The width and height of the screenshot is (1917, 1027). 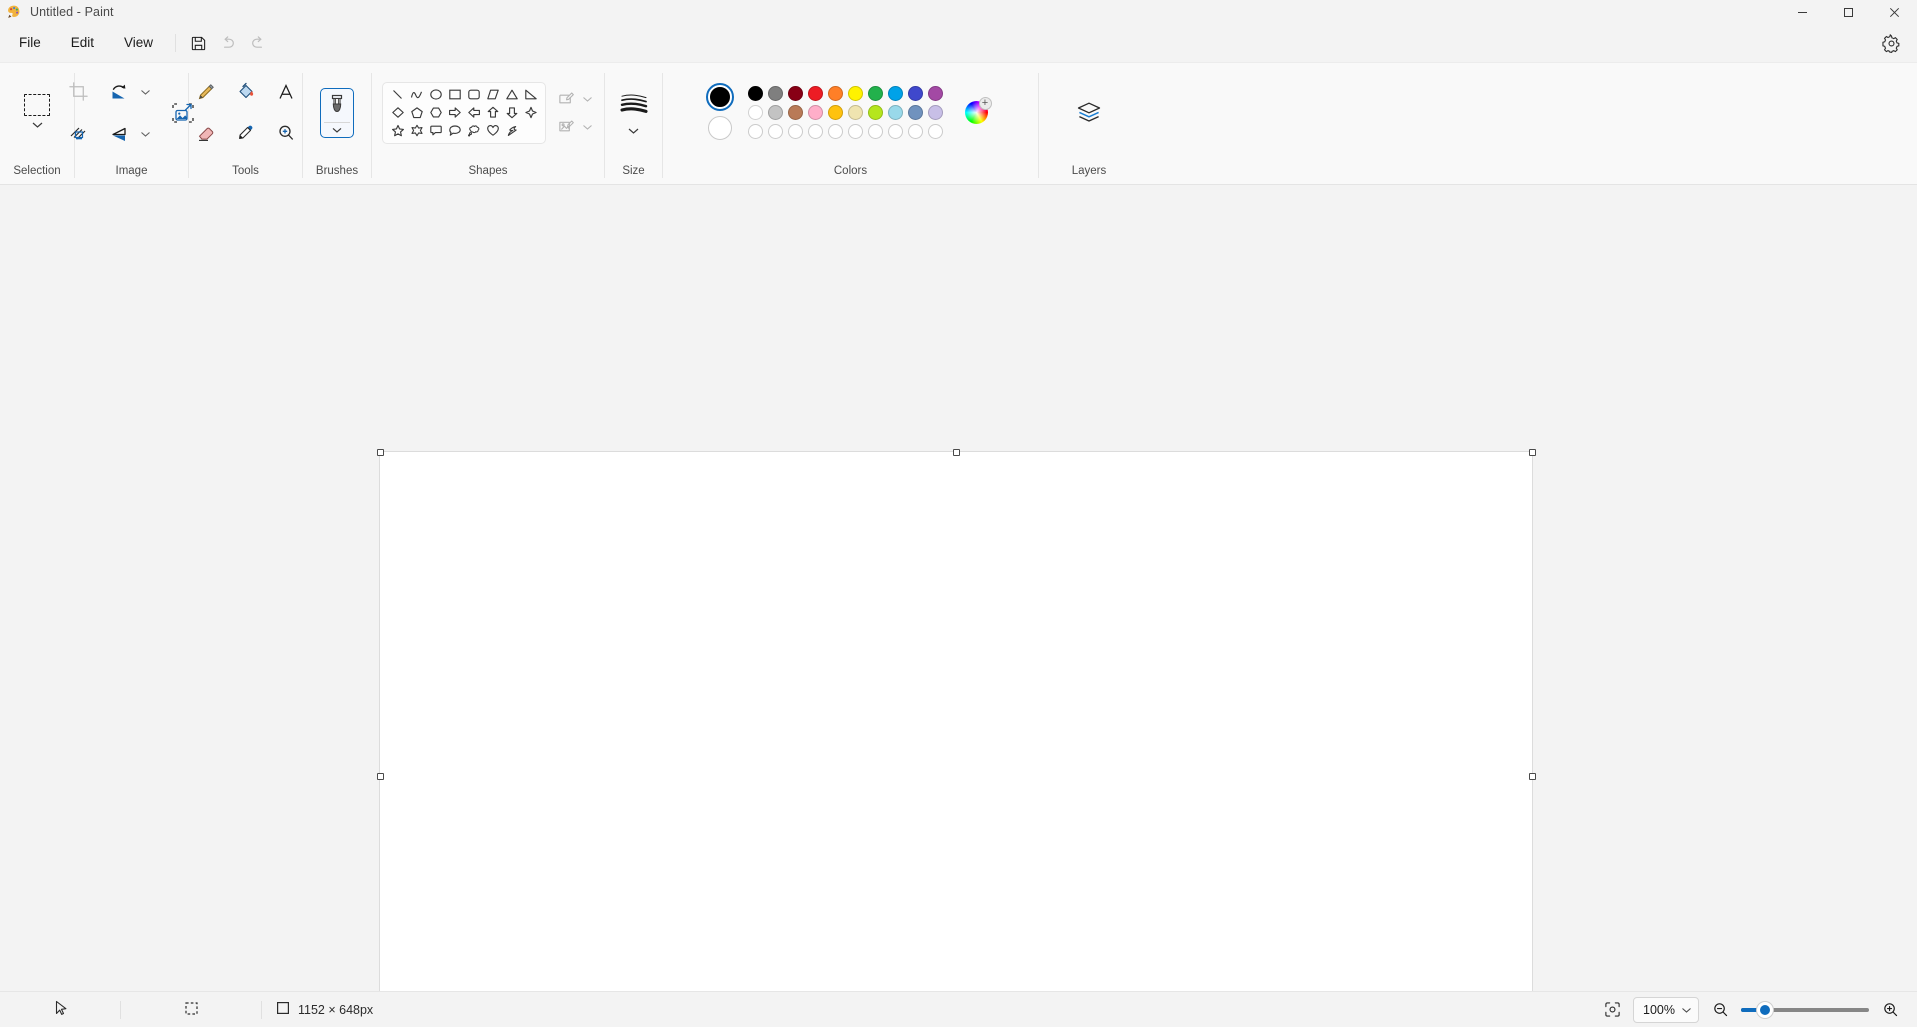 What do you see at coordinates (875, 93) in the screenshot?
I see `palette-swatch-r1-c7` at bounding box center [875, 93].